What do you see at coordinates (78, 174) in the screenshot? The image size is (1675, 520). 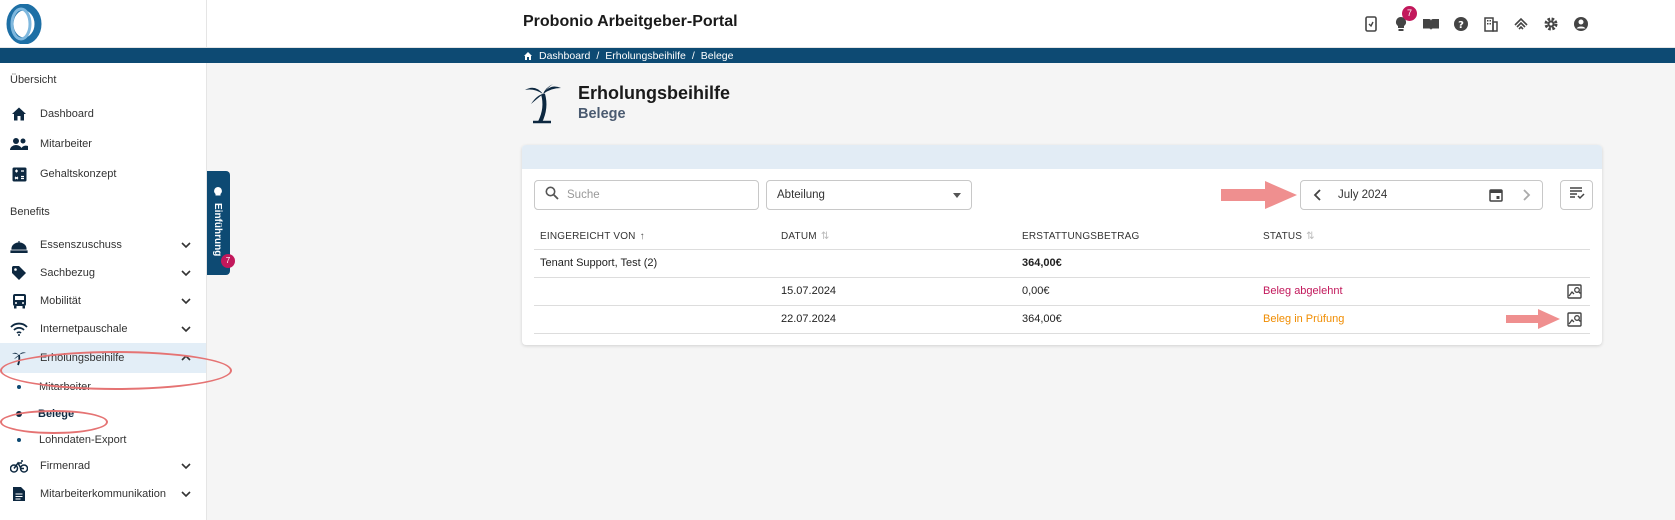 I see `sidebar-item-label: Gehaltskonzept` at bounding box center [78, 174].